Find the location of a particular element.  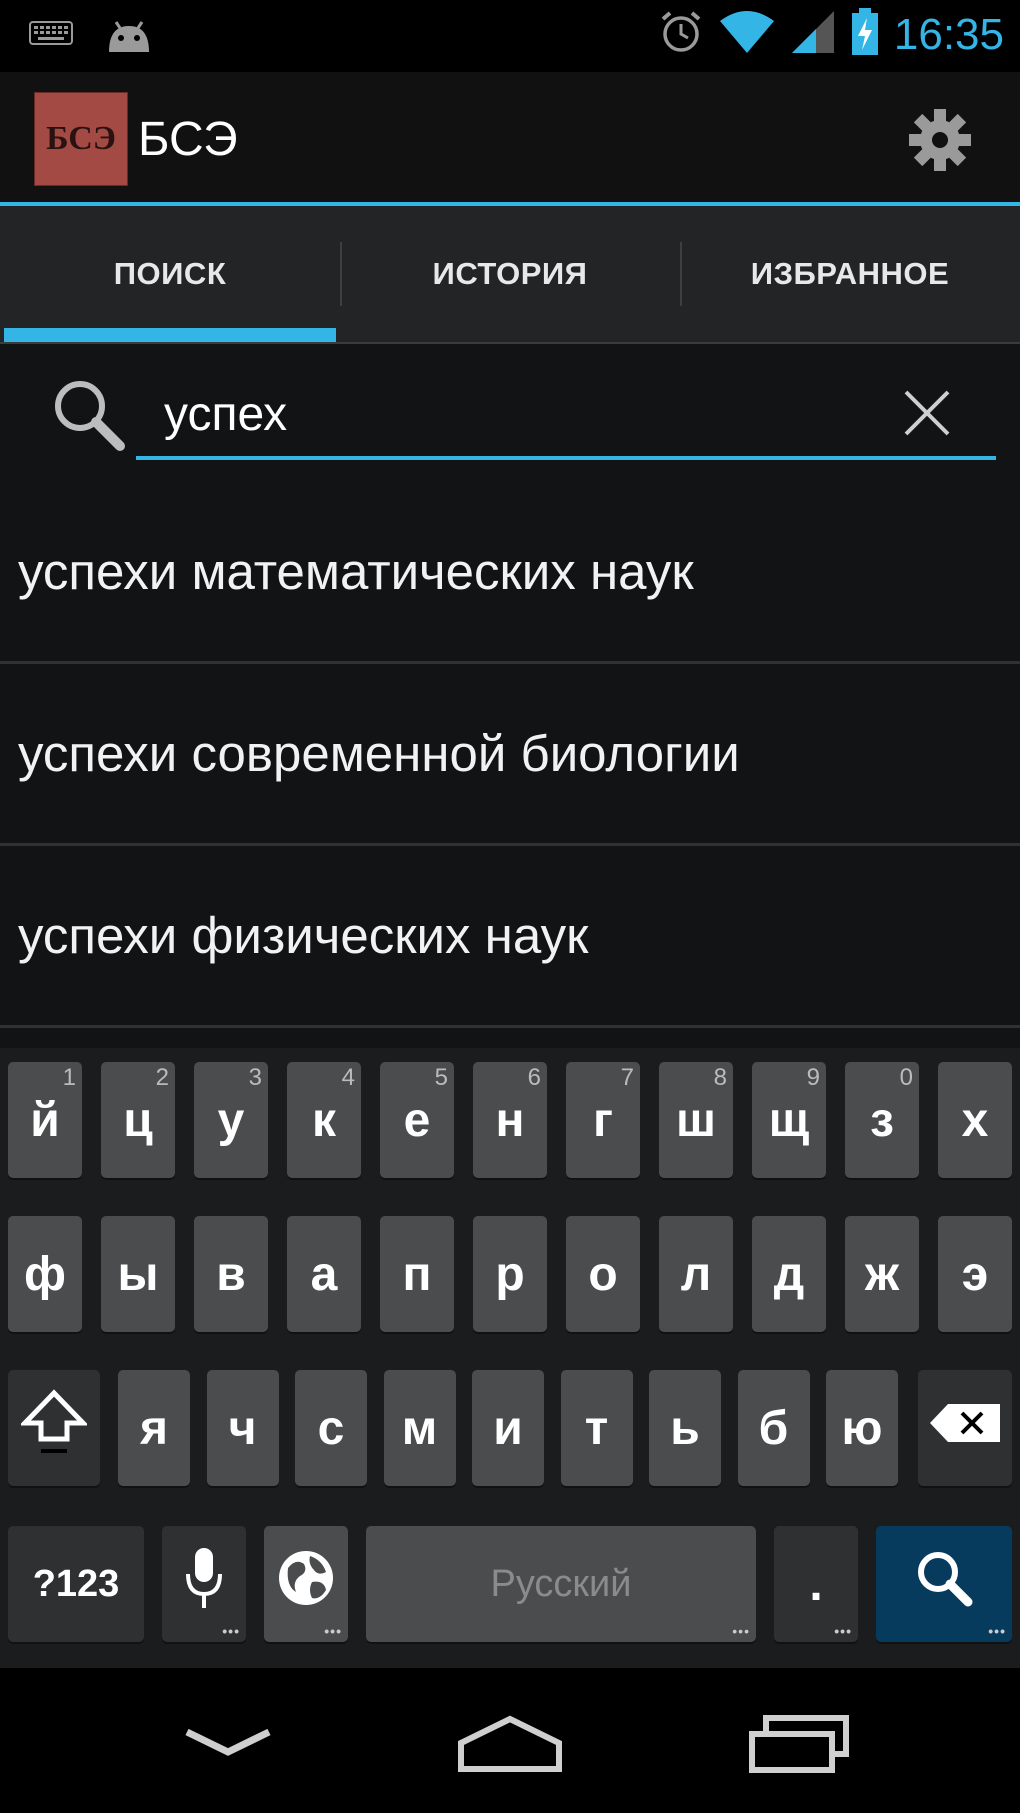

key-label: п is located at coordinates (417, 1274).